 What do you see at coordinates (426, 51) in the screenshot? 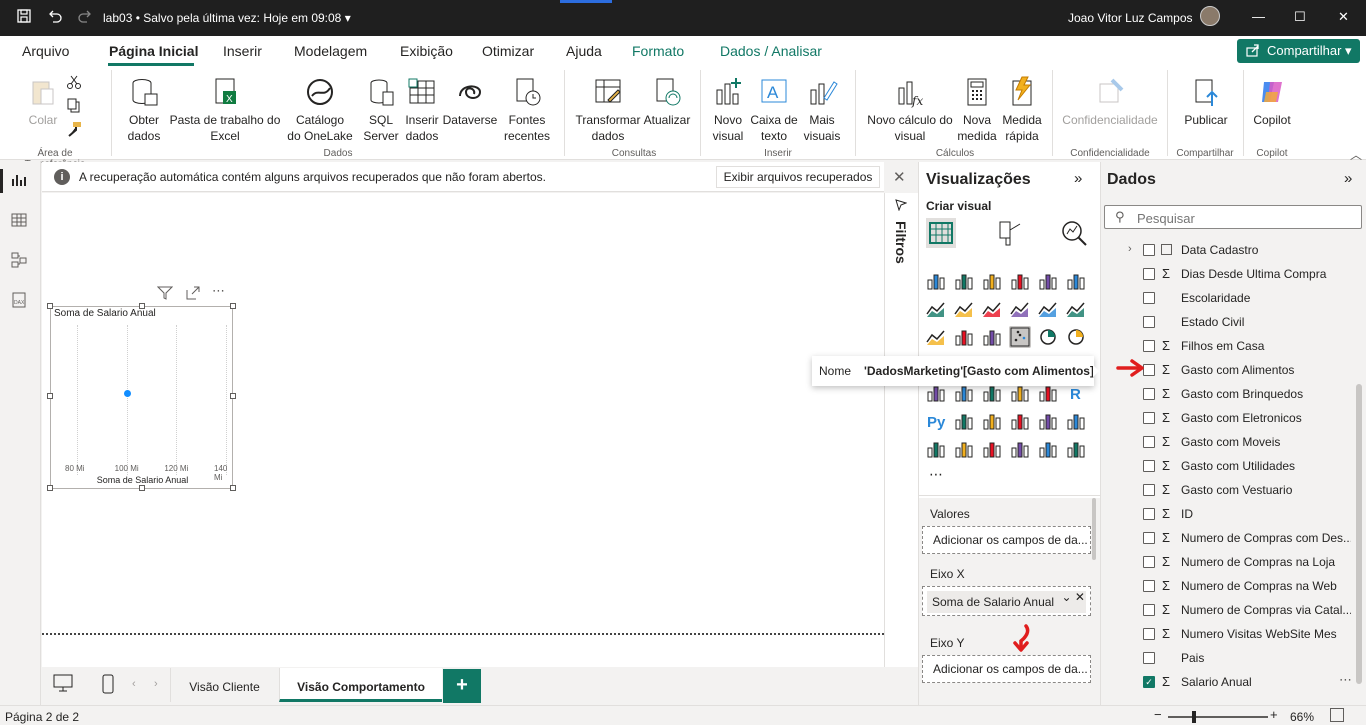
I see `tab-exibicao: Exibição` at bounding box center [426, 51].